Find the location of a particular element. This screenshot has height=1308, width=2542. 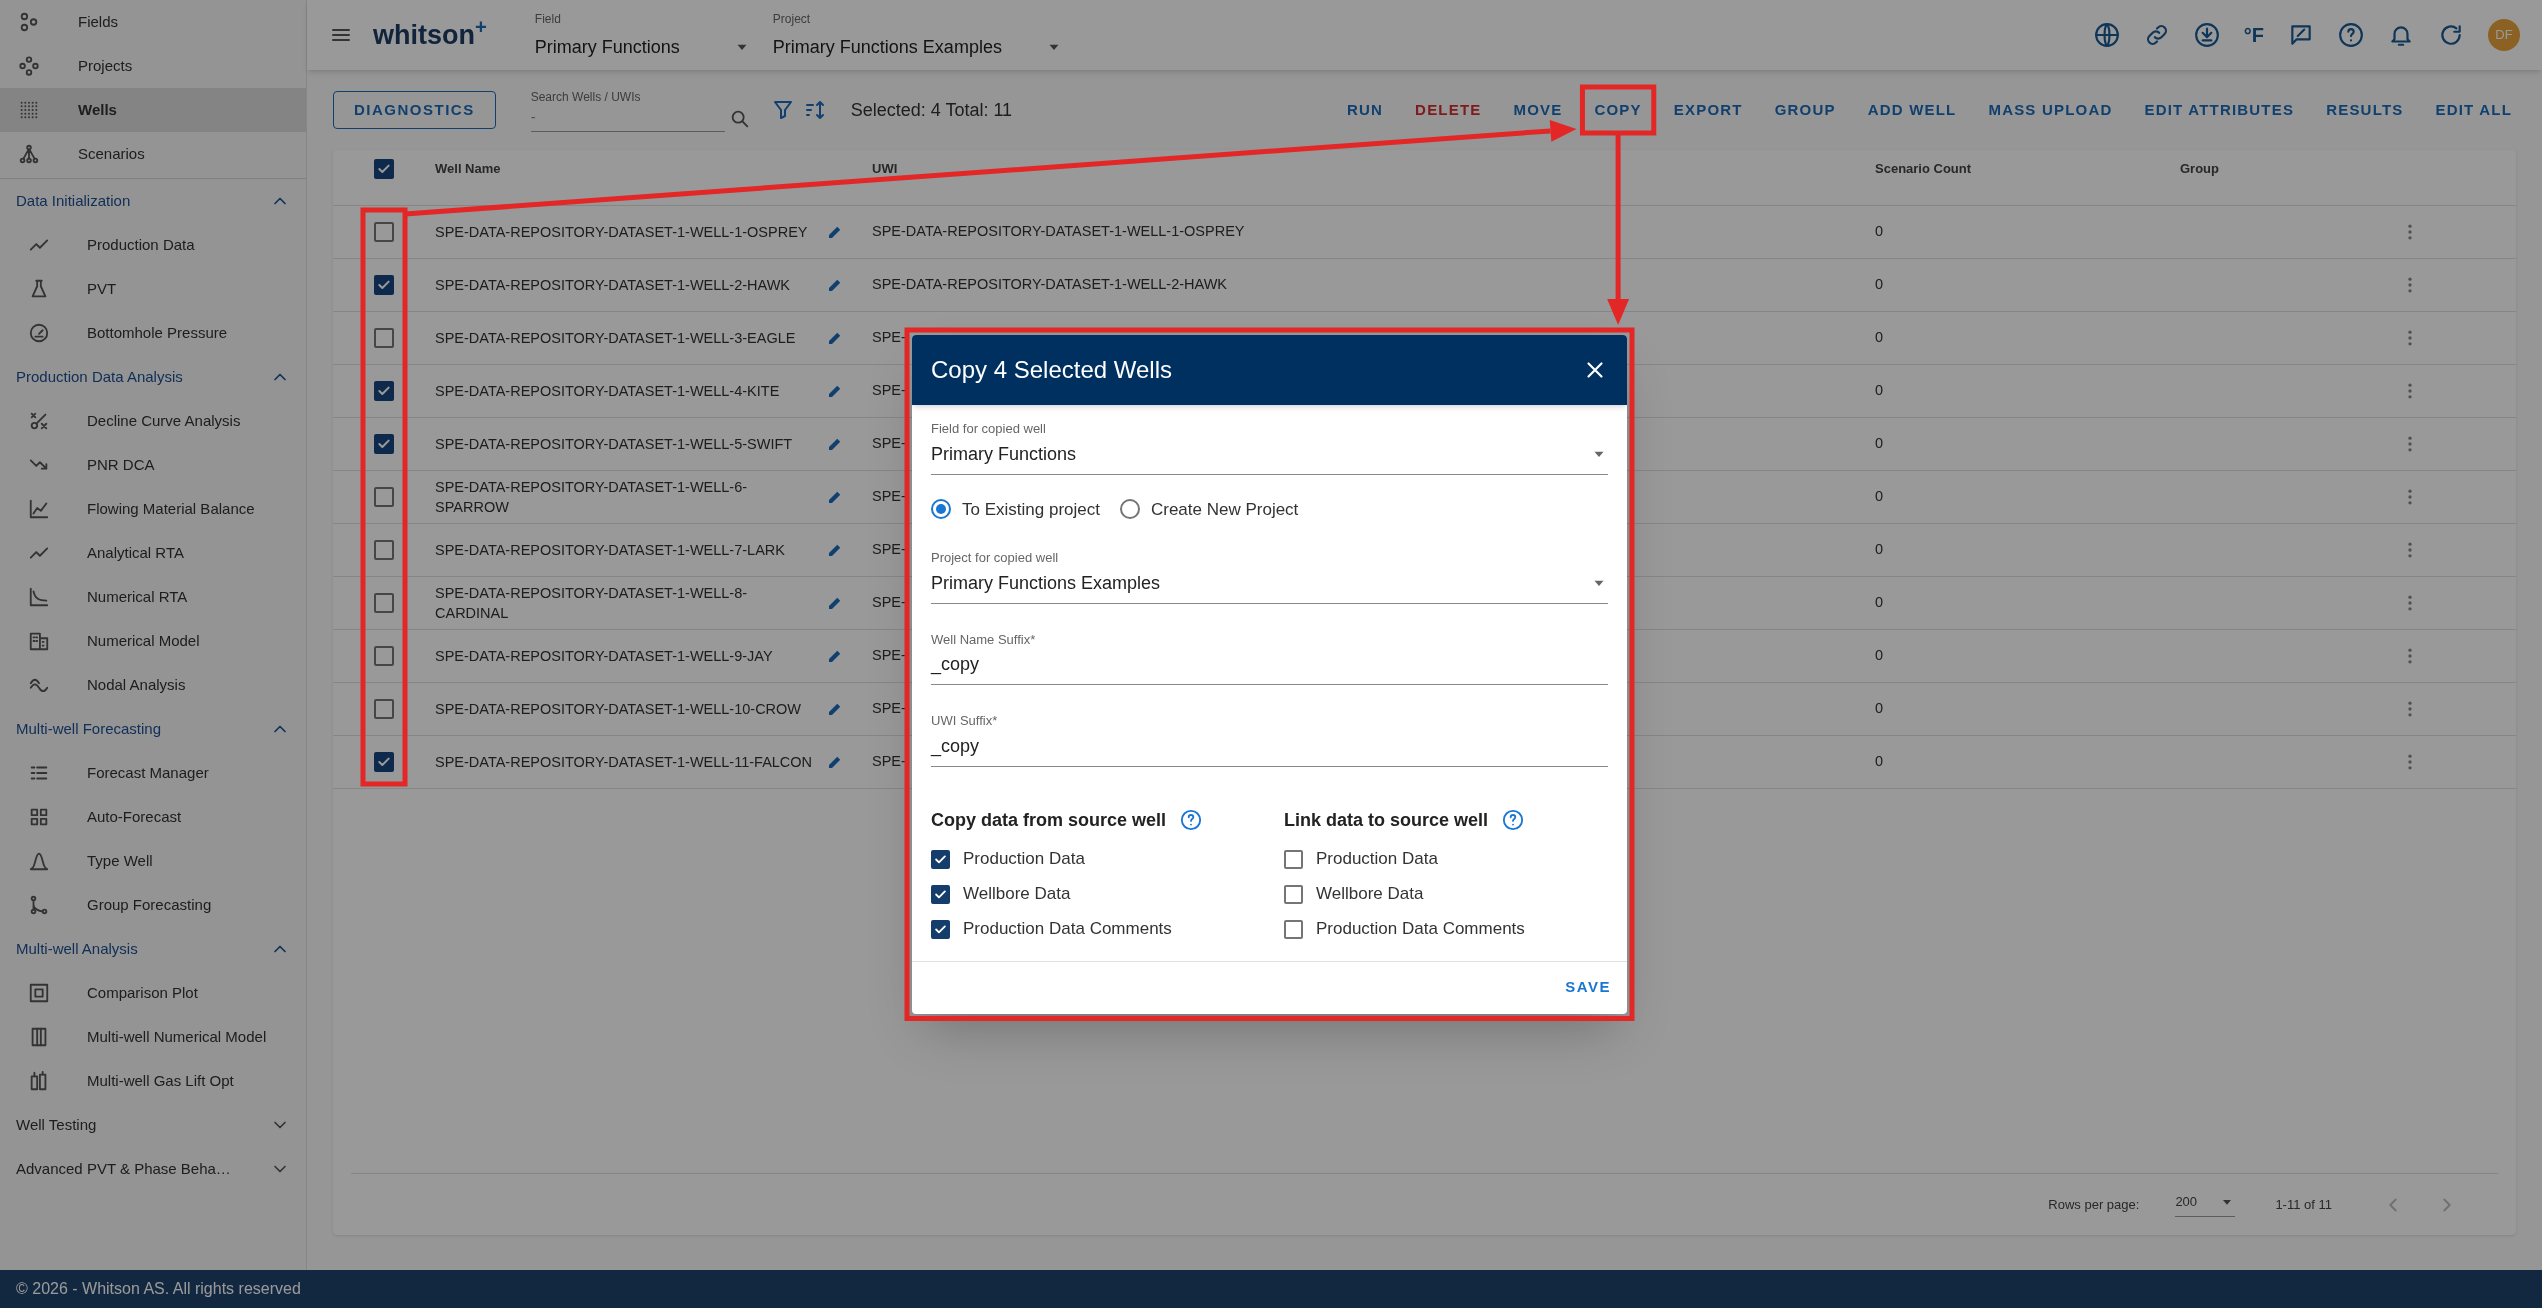

radio-option: Create New Project is located at coordinates (1209, 509).